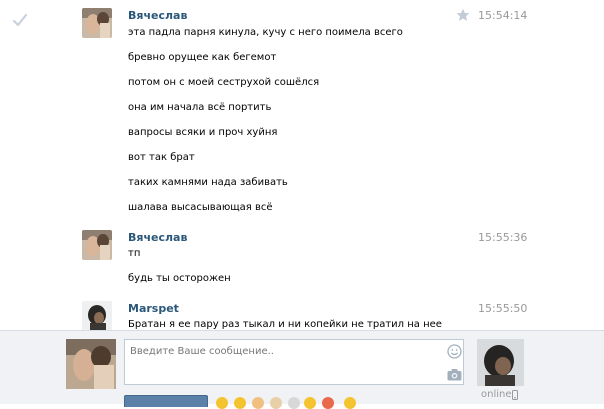 The image size is (604, 409). I want to click on emoji-bar, so click(291, 403).